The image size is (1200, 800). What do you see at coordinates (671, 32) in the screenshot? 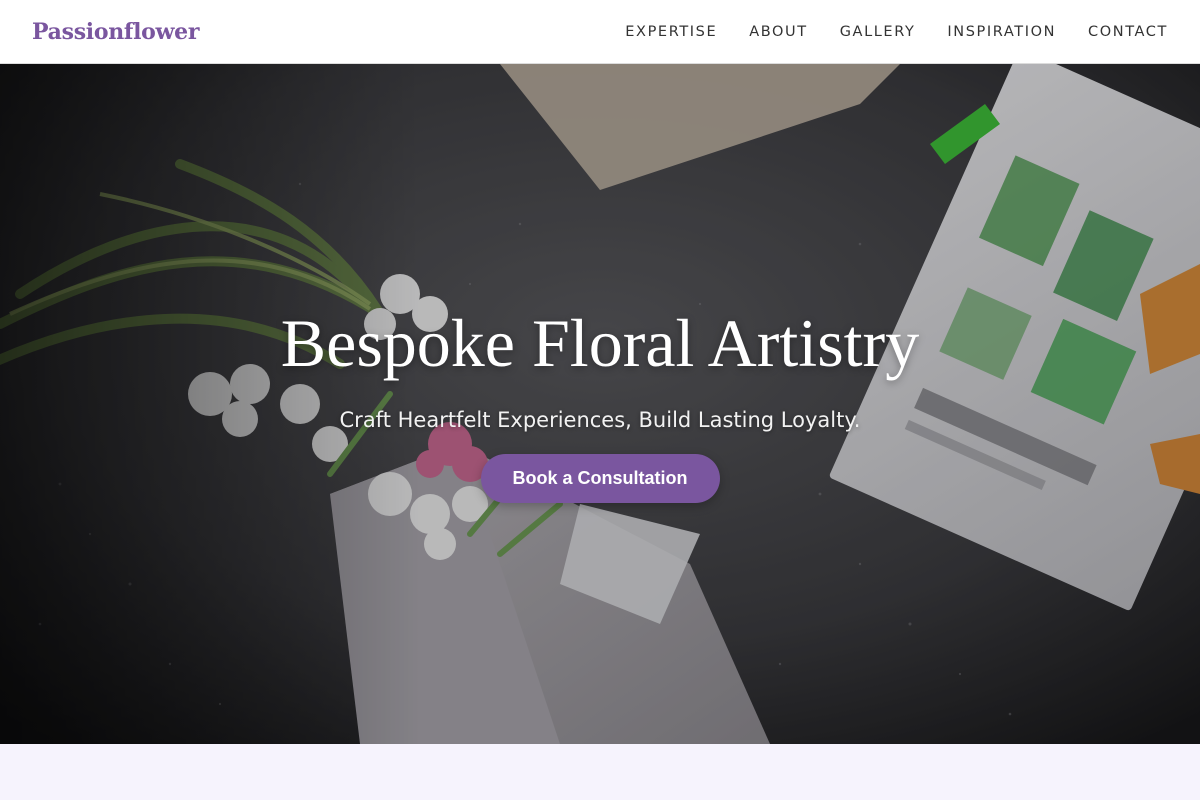
I see `nav-link-expertise: EXPERTISE` at bounding box center [671, 32].